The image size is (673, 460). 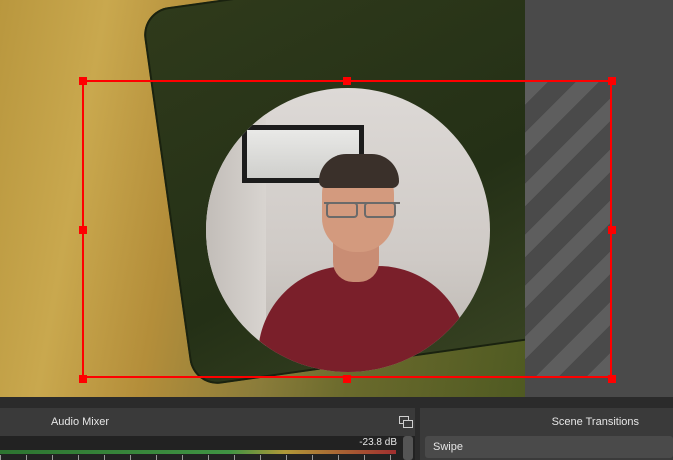 I want to click on scene-transitions-panel: Scene Transitions Swipe, so click(x=546, y=434).